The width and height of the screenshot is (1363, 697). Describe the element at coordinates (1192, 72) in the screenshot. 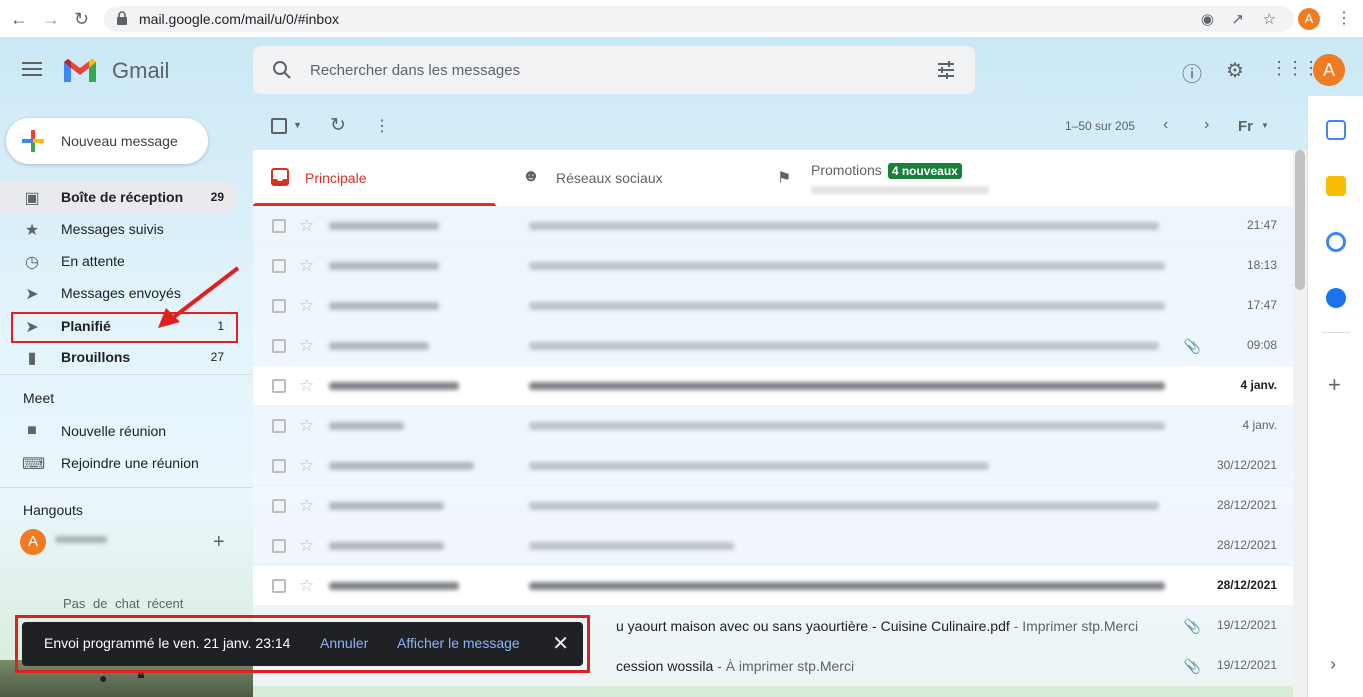

I see `help-icon: ⓘ` at that location.